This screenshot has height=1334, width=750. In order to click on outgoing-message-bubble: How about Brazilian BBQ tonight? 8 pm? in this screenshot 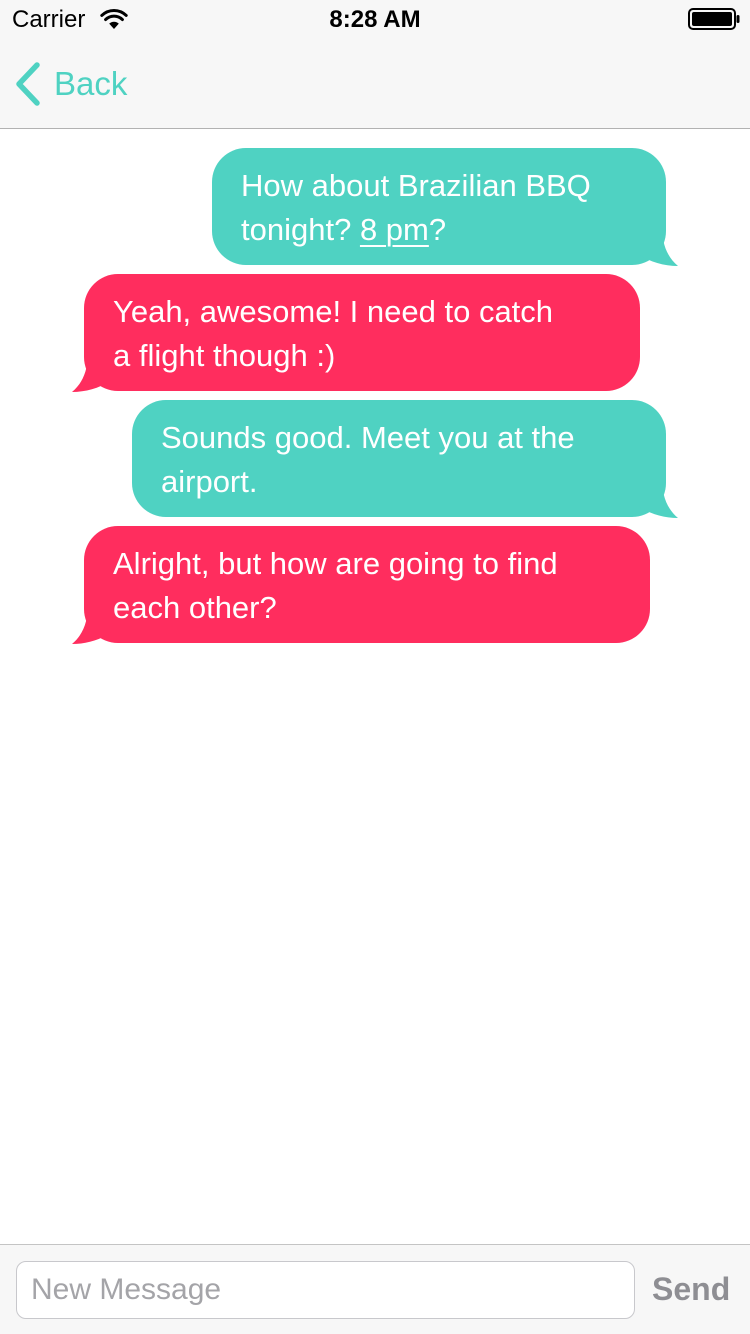, I will do `click(439, 206)`.